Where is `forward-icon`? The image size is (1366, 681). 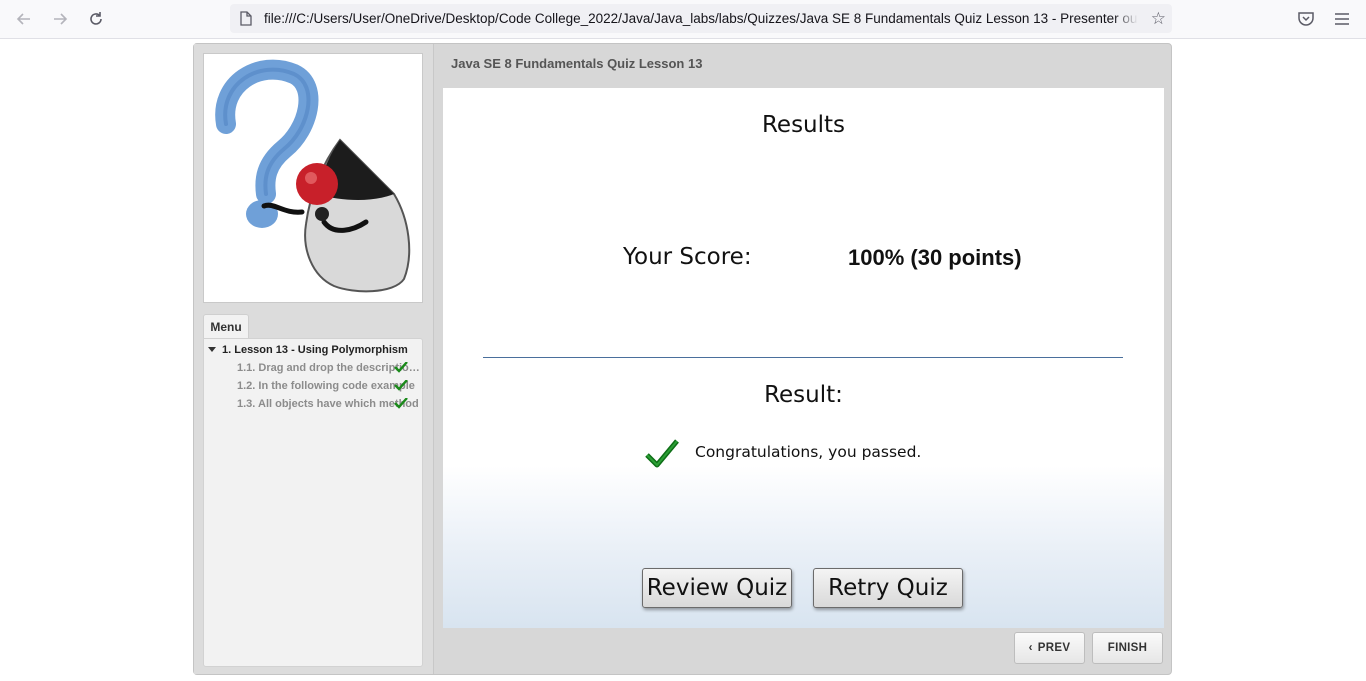 forward-icon is located at coordinates (60, 19).